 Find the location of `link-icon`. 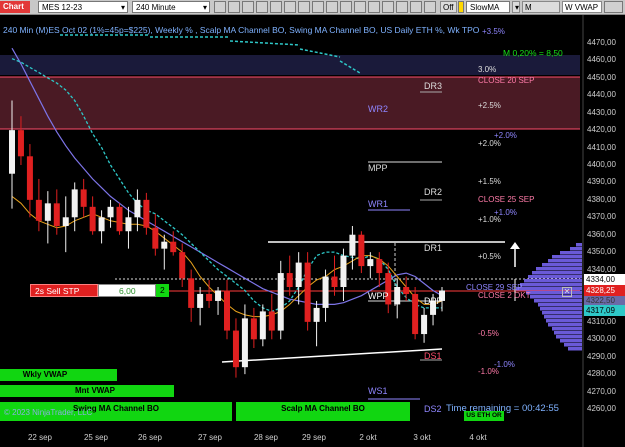

link-icon is located at coordinates (388, 7).